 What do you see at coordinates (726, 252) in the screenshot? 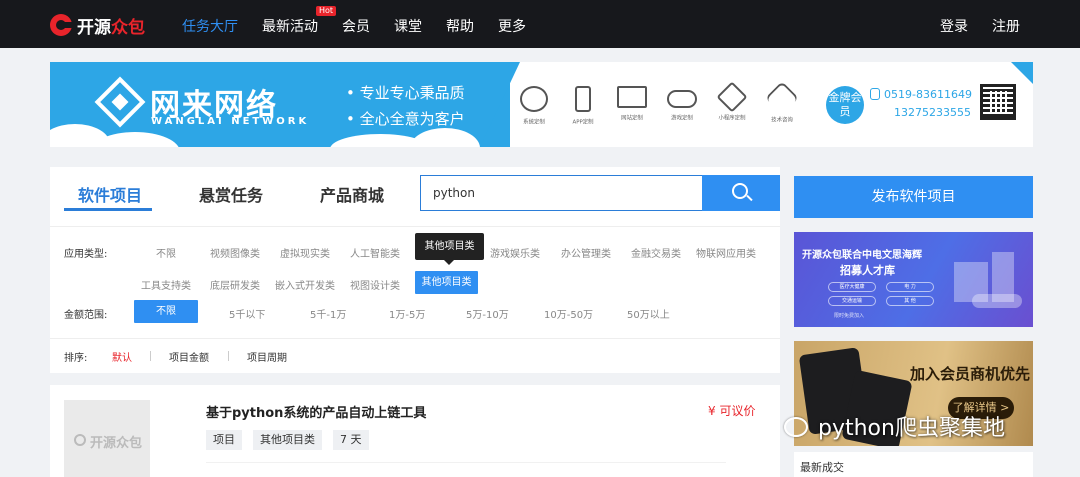
I see `app-type-option: 物联网应用类` at bounding box center [726, 252].